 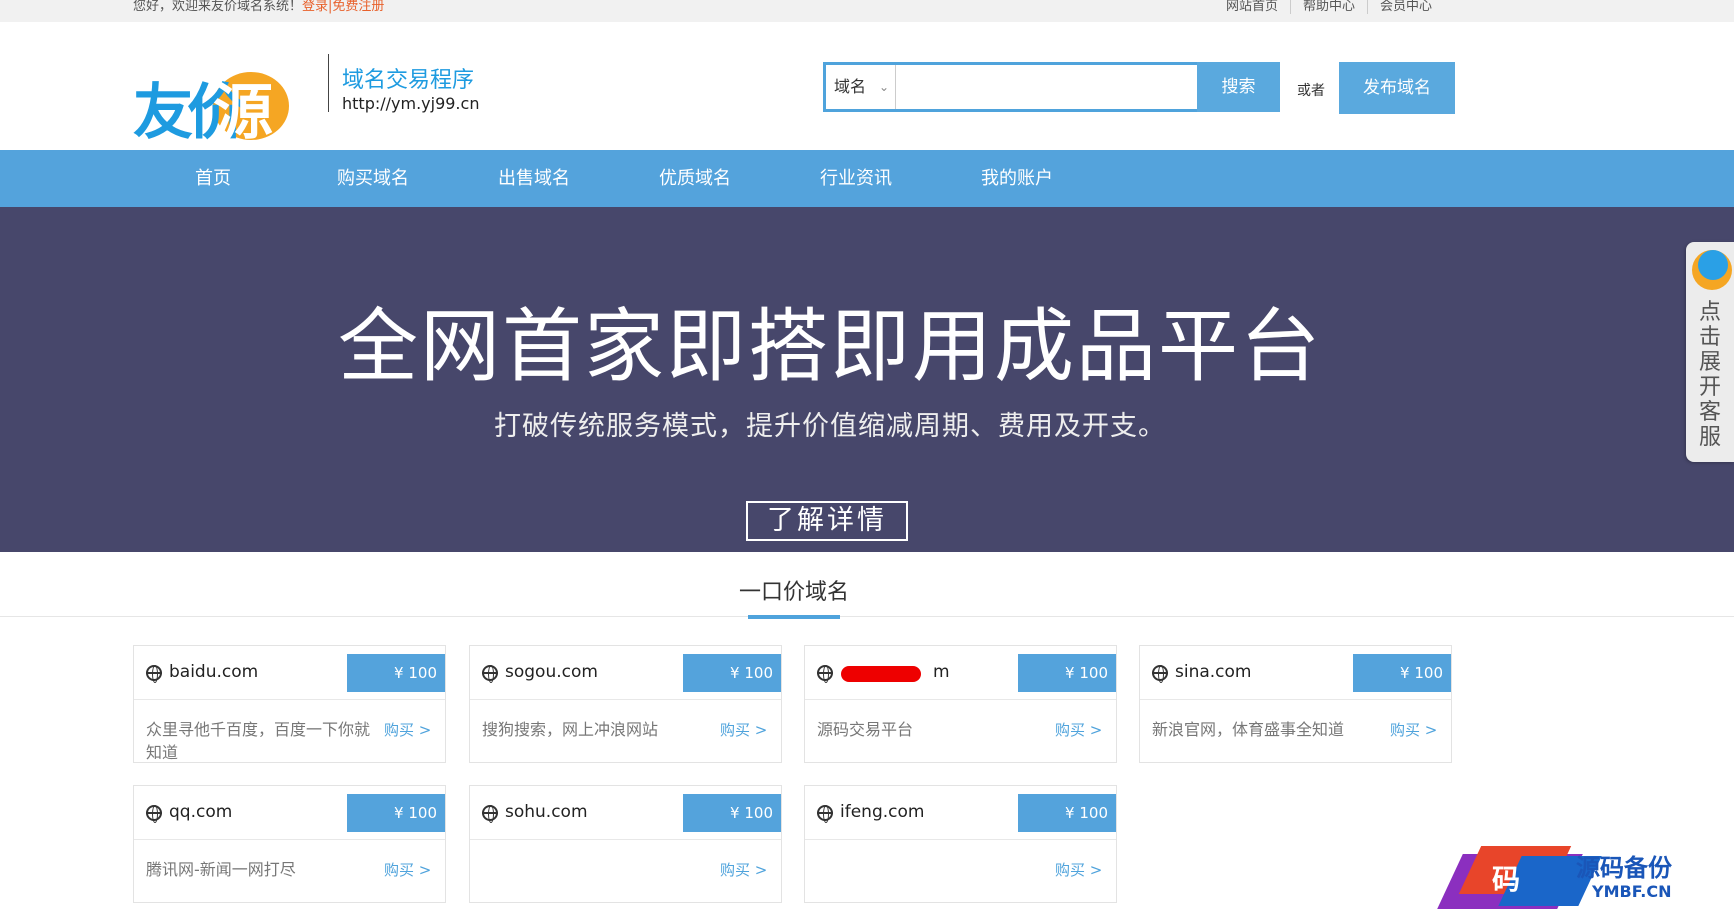 What do you see at coordinates (1295, 704) in the screenshot?
I see `domain-card: sina.com ¥ 100 新浪官网，体育盛事全知道 购买 >` at bounding box center [1295, 704].